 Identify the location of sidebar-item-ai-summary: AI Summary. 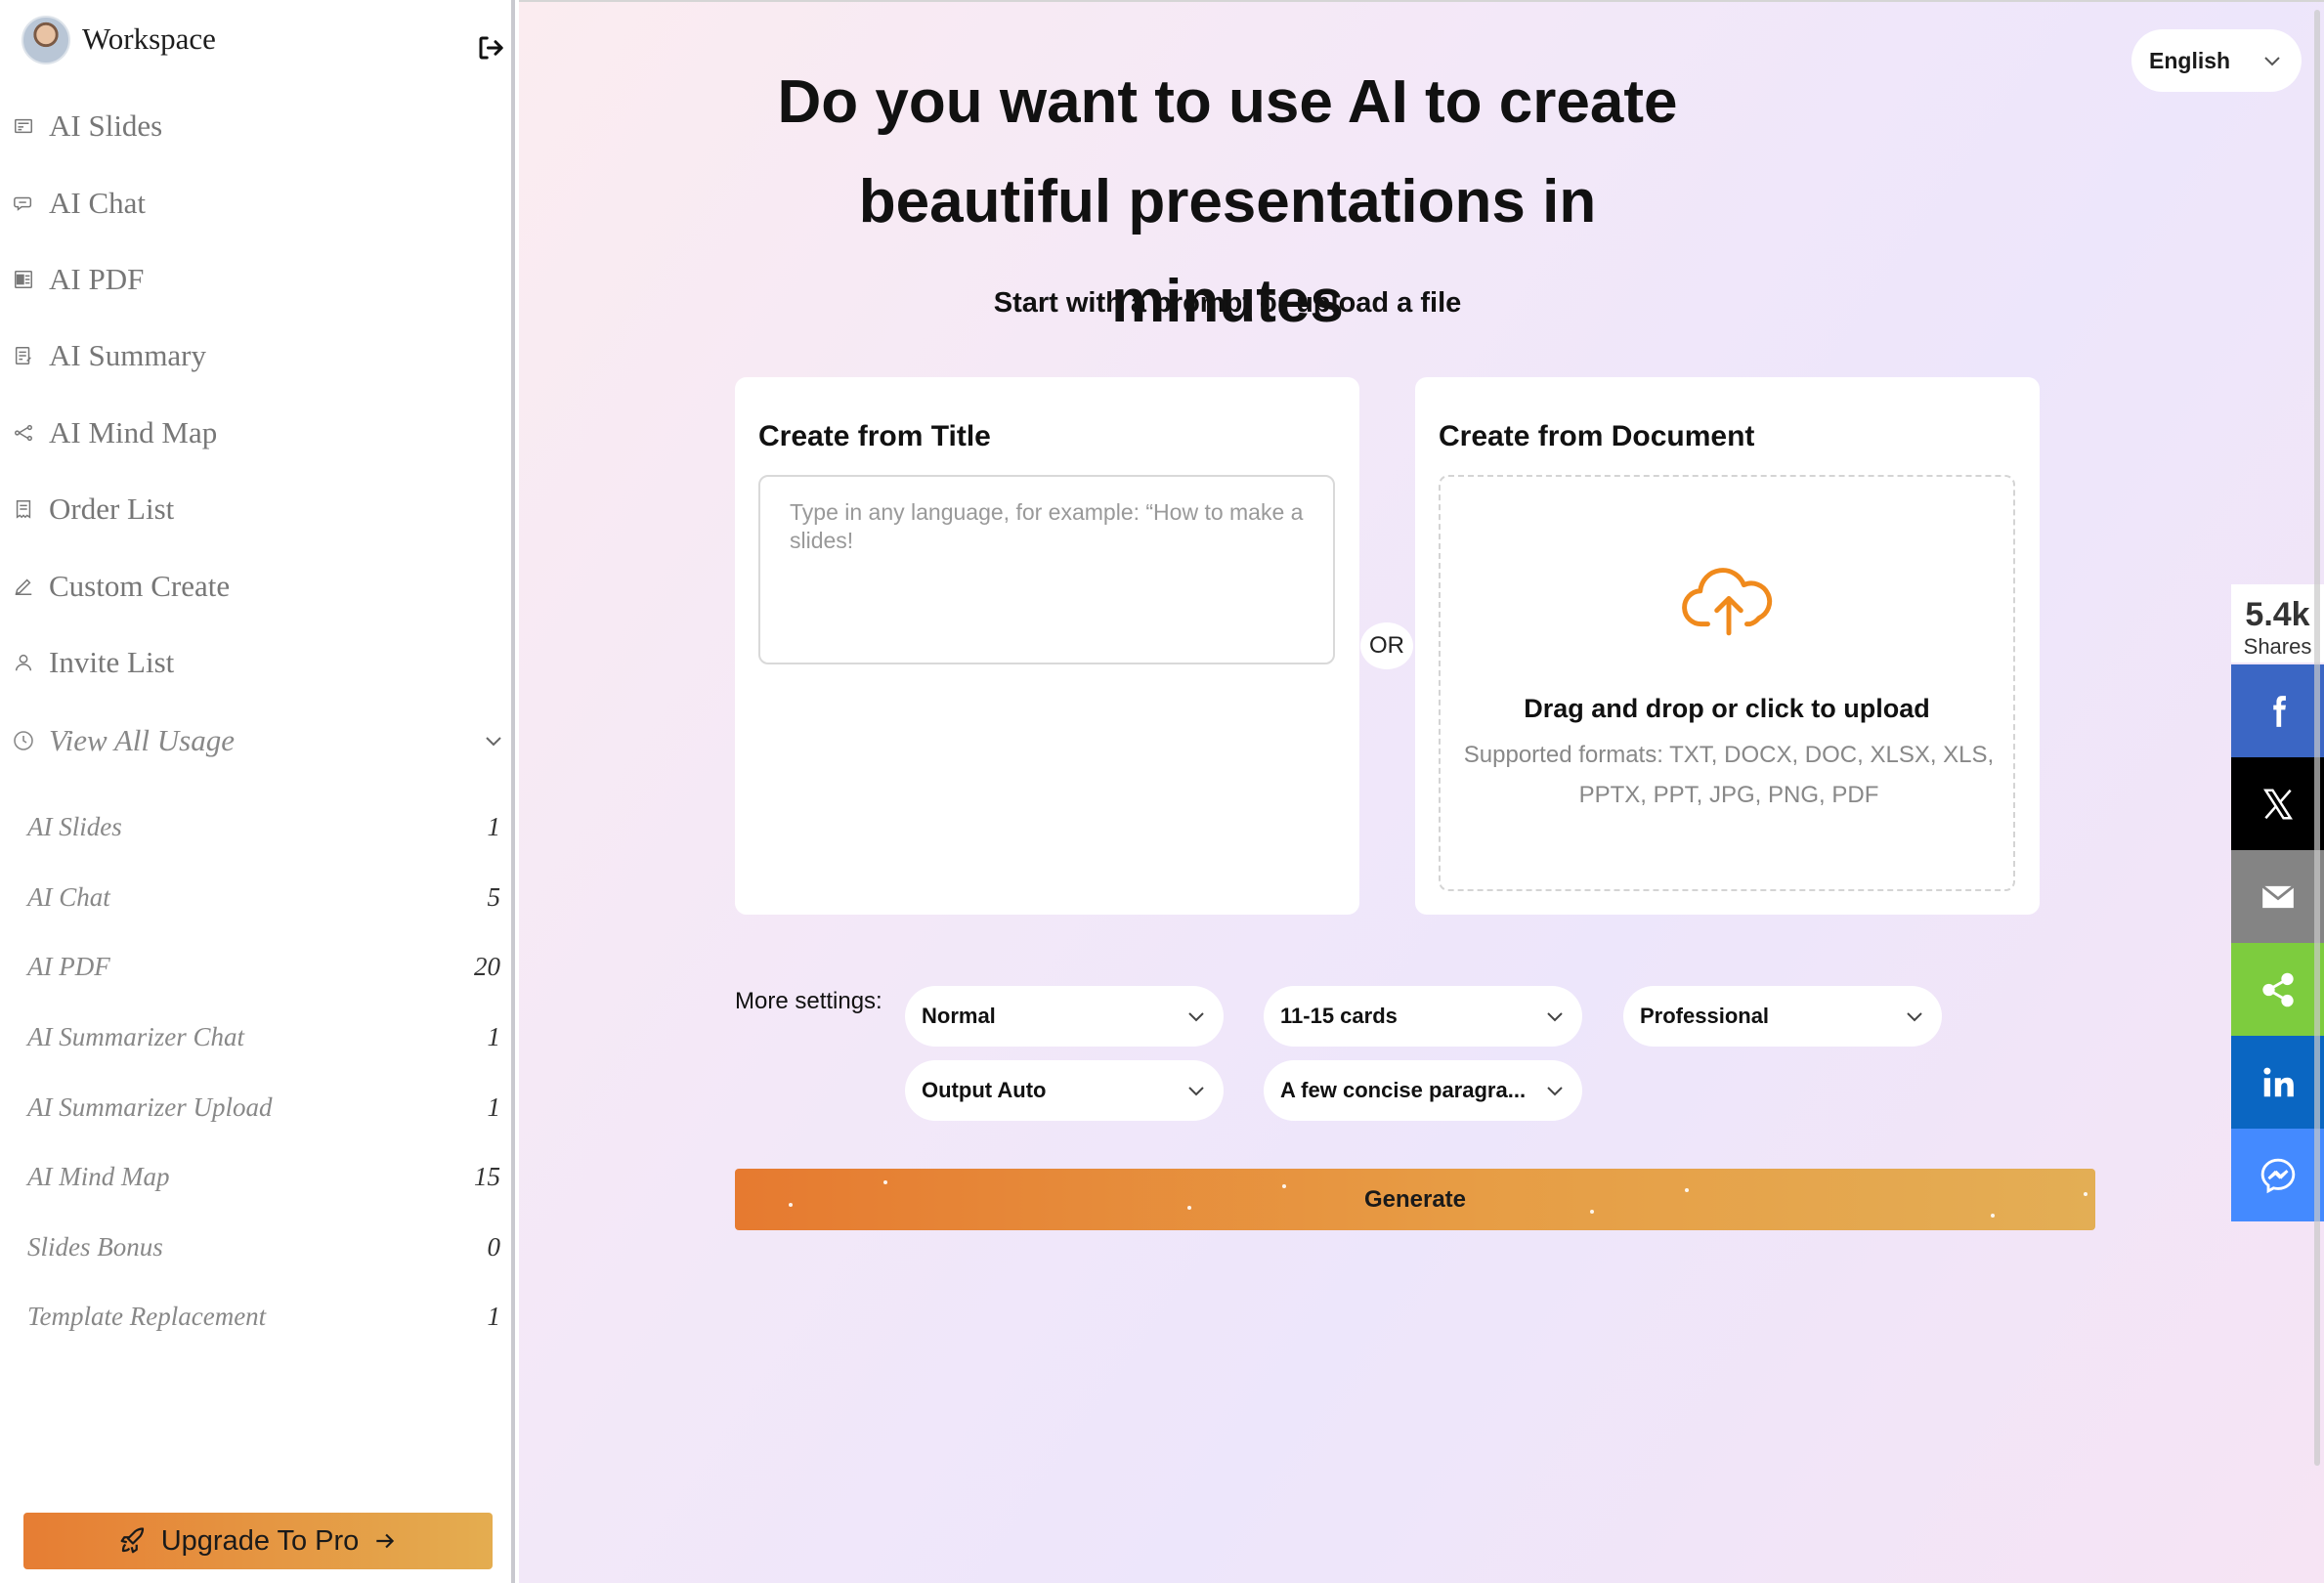
(256, 356).